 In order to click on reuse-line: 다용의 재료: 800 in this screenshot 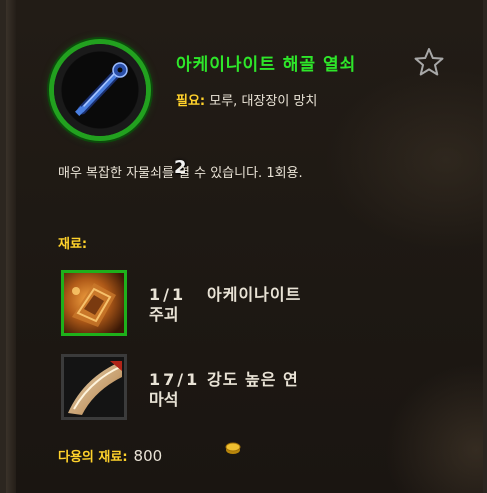, I will do `click(110, 455)`.